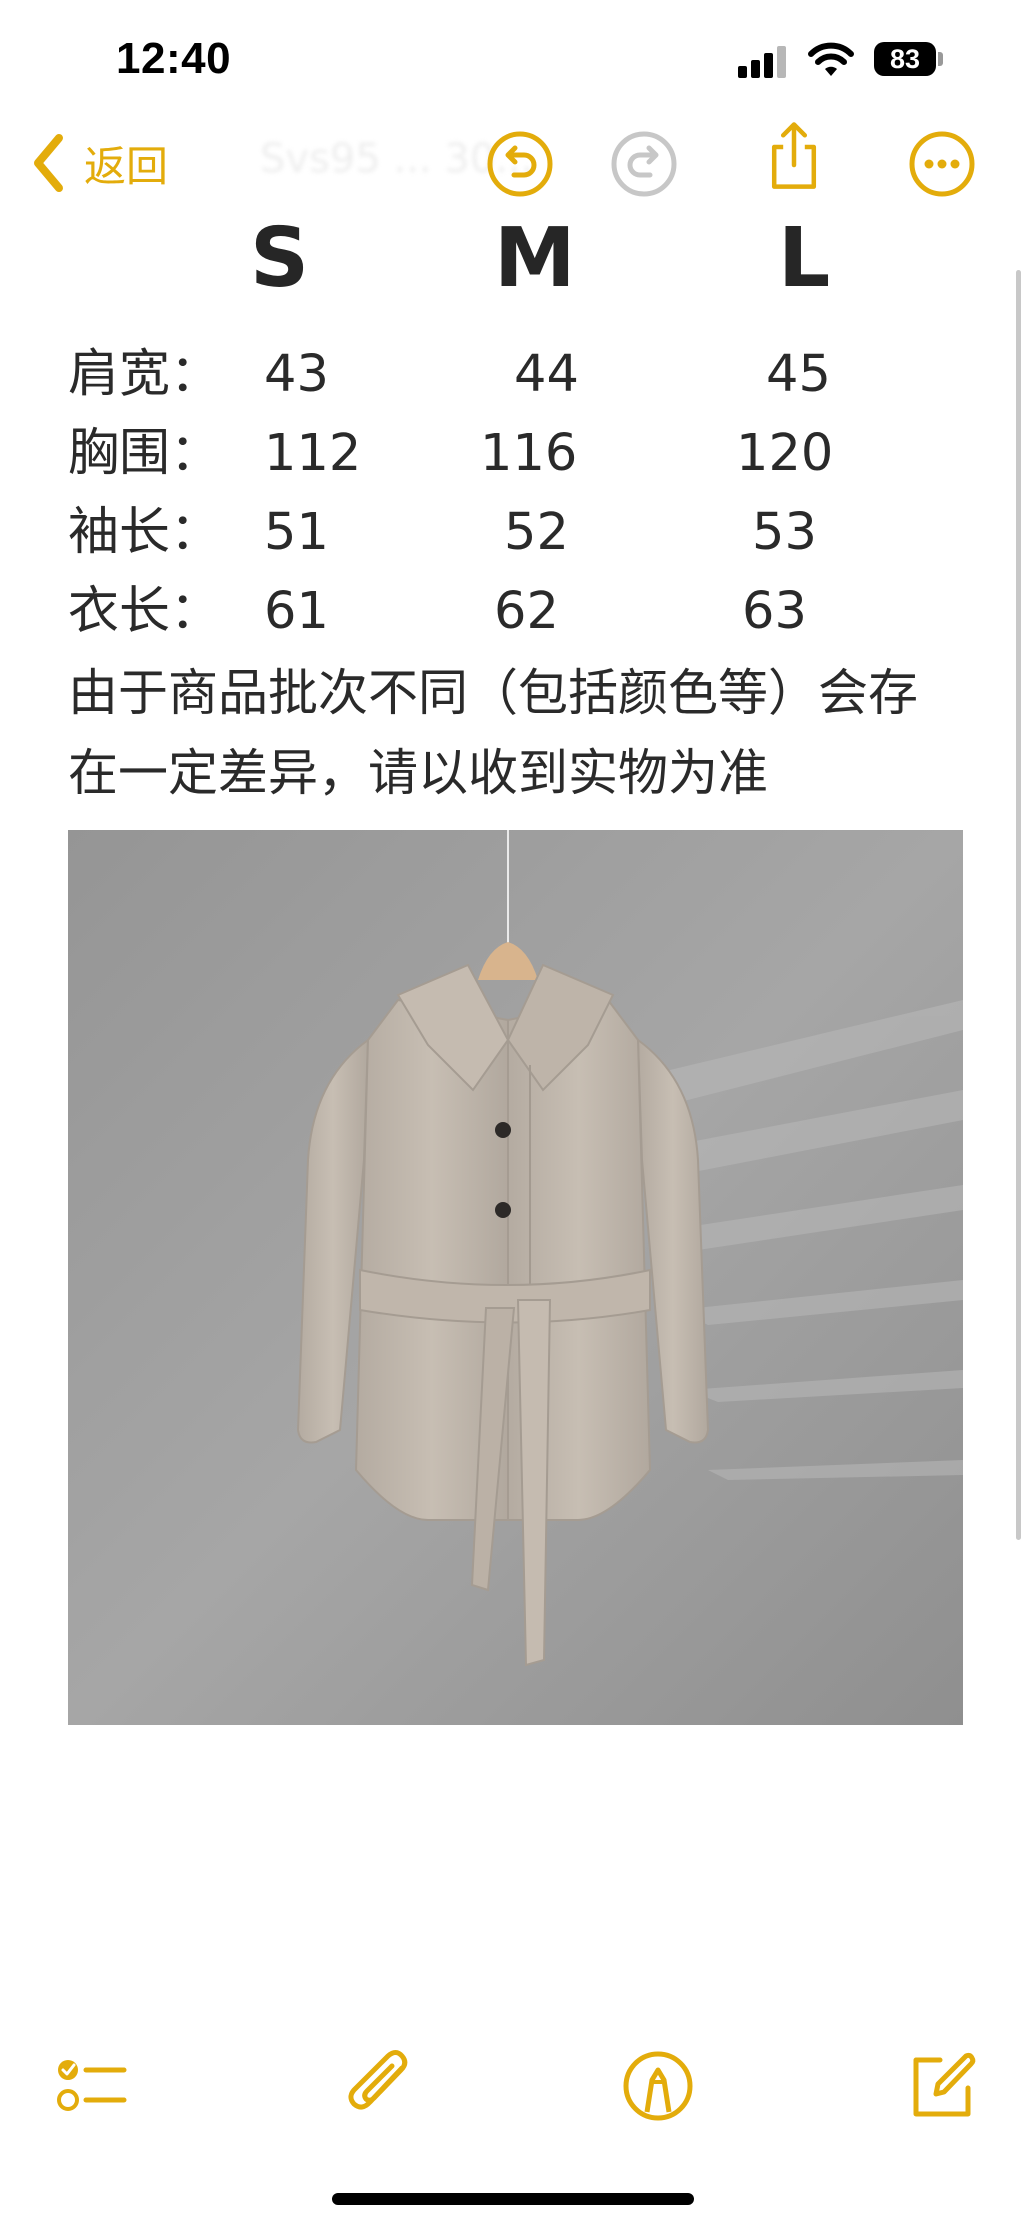 This screenshot has height=2215, width=1024. Describe the element at coordinates (784, 532) in the screenshot. I see `table-cell: 53` at that location.